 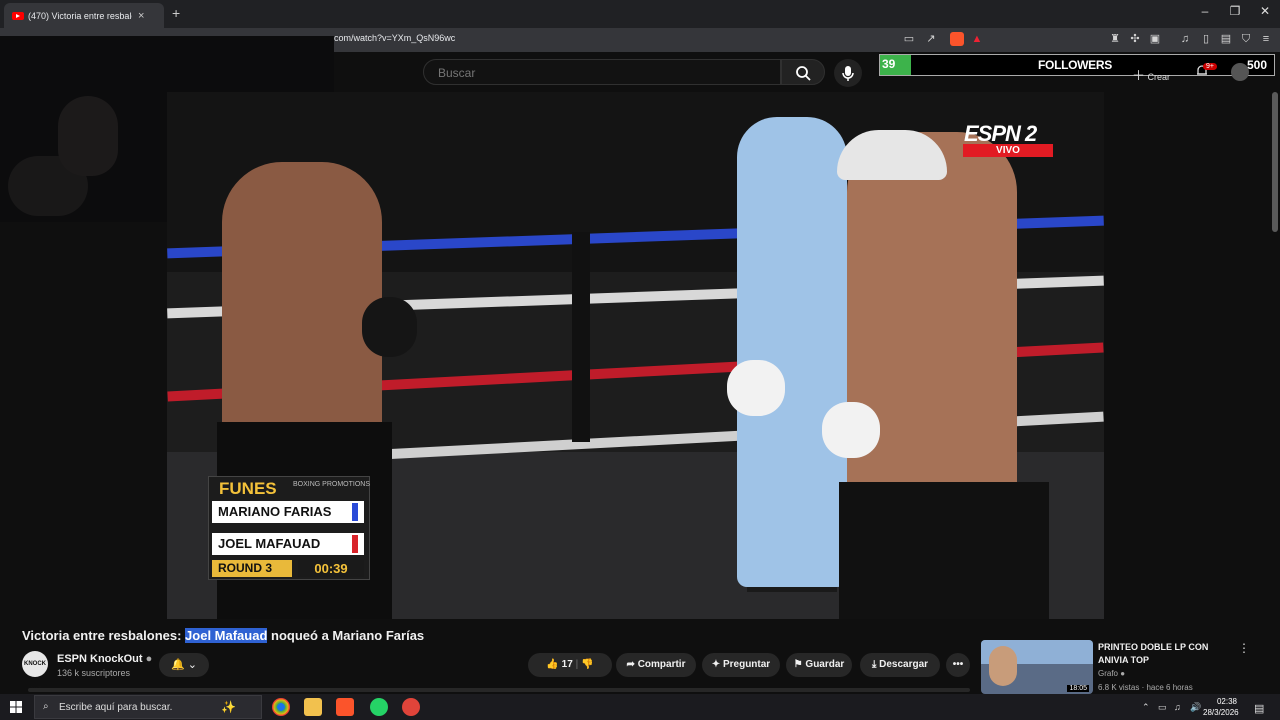 I want to click on media-icon: ♫, so click(x=1185, y=39).